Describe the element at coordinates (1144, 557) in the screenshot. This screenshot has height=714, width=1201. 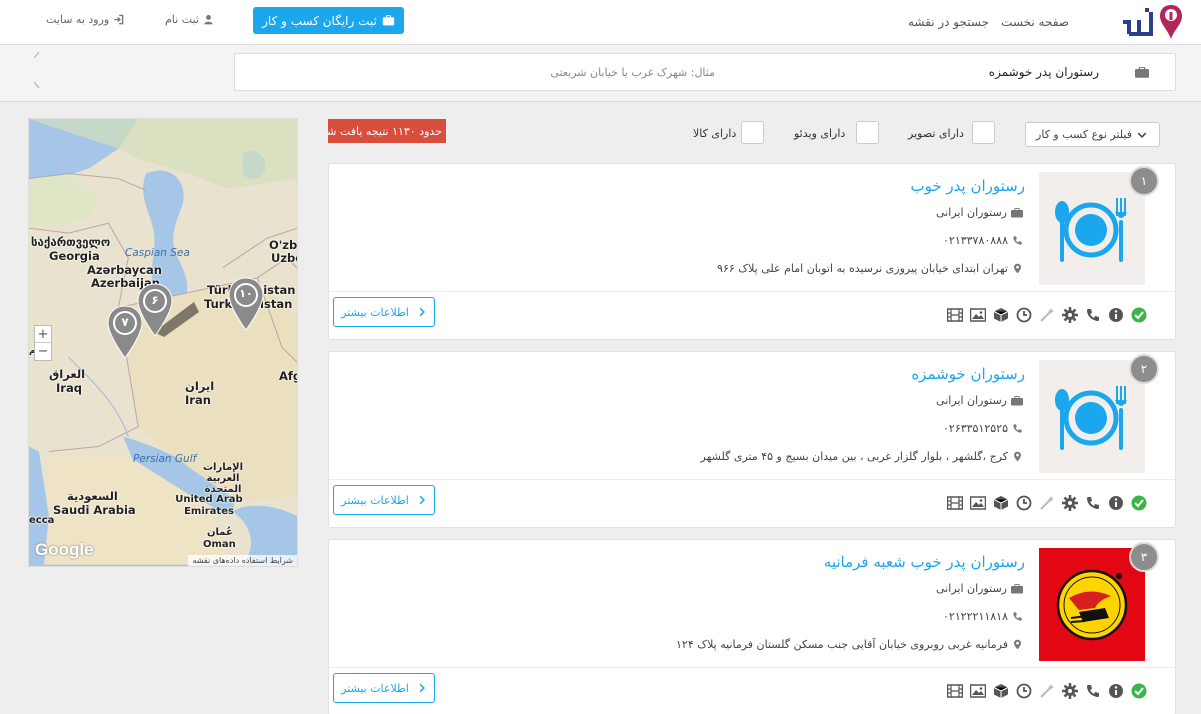
I see `listing-rank: ۳` at that location.